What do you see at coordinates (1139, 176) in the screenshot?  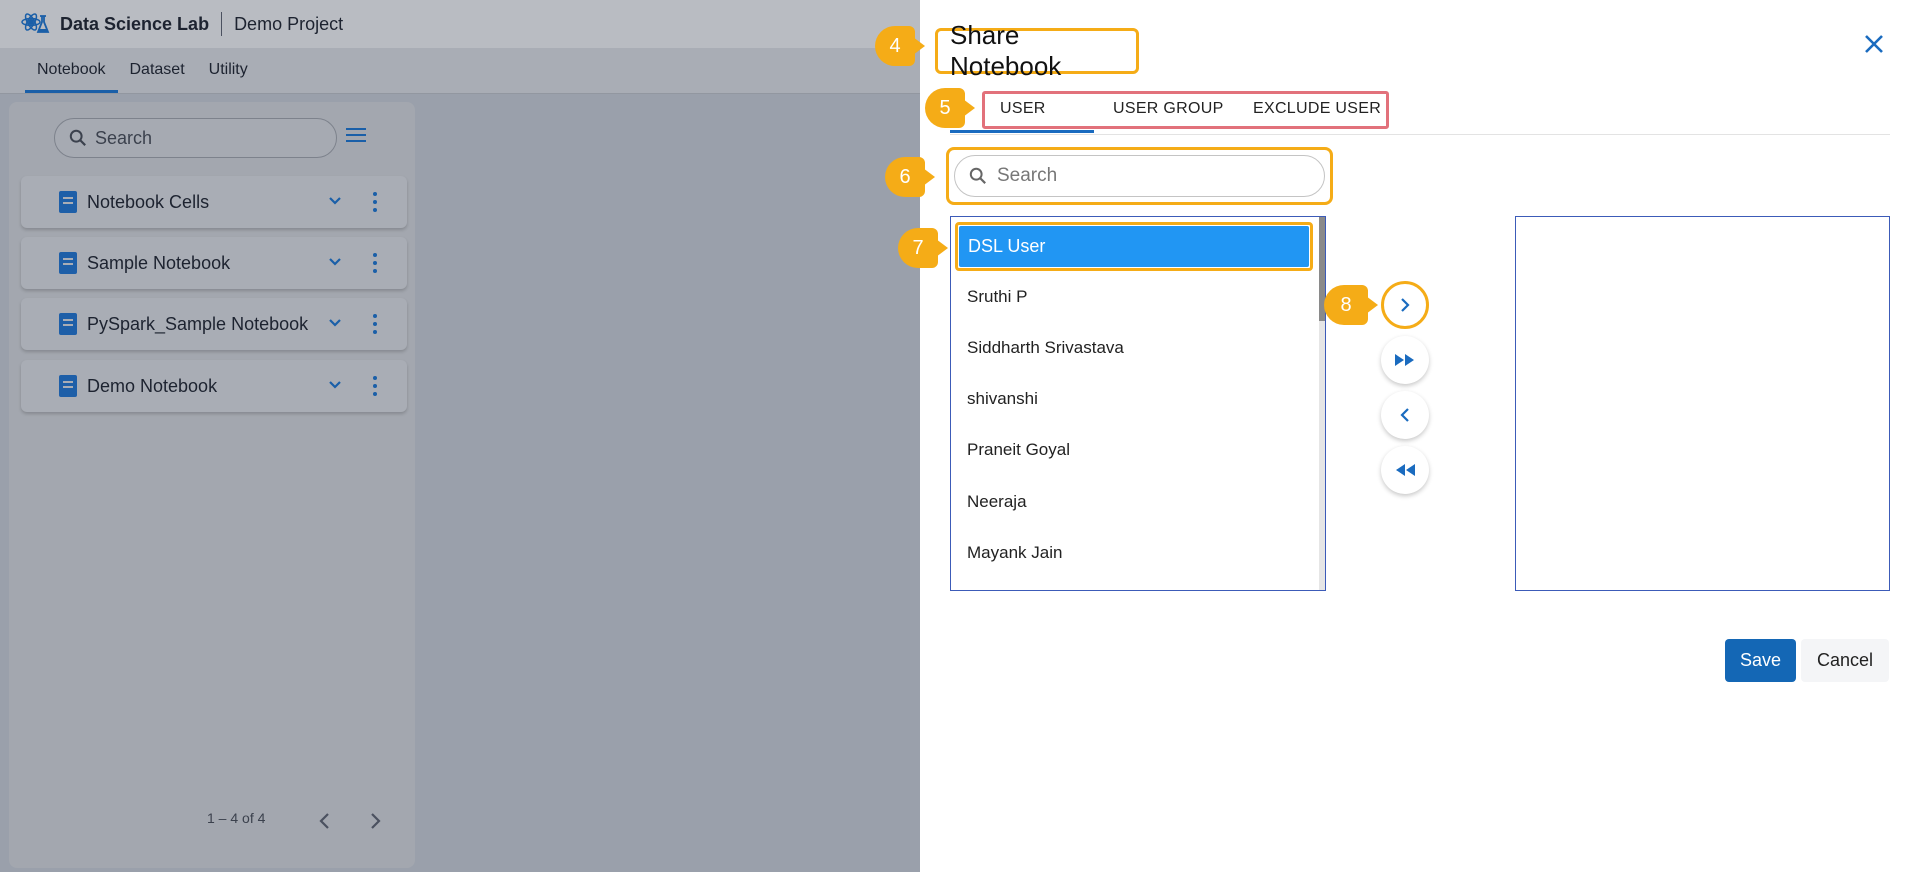 I see `user-search-input: Search` at bounding box center [1139, 176].